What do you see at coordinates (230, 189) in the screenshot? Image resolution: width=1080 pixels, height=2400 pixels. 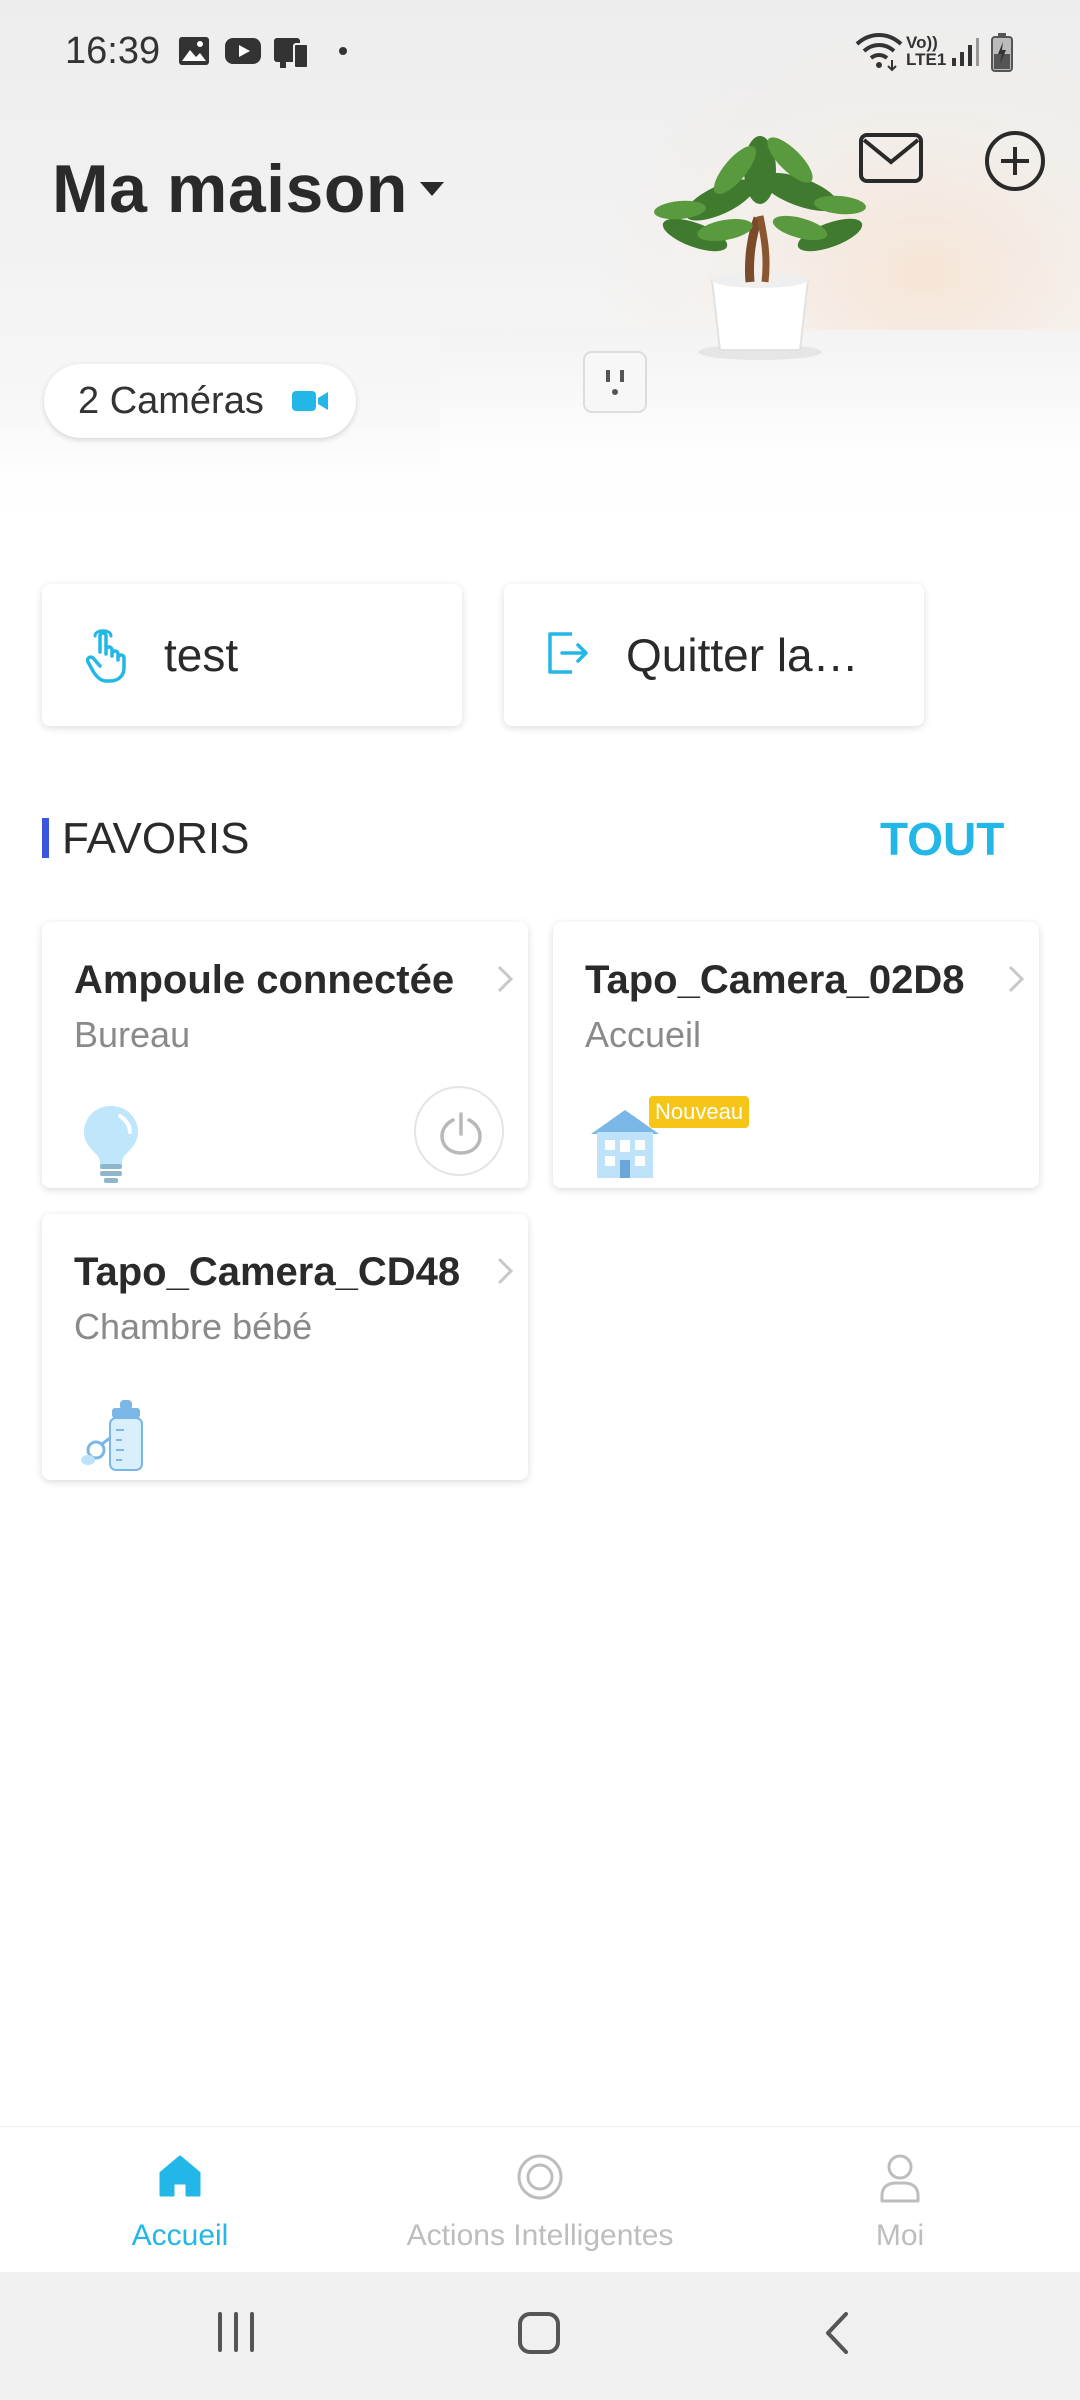 I see `home-name: Ma maison` at bounding box center [230, 189].